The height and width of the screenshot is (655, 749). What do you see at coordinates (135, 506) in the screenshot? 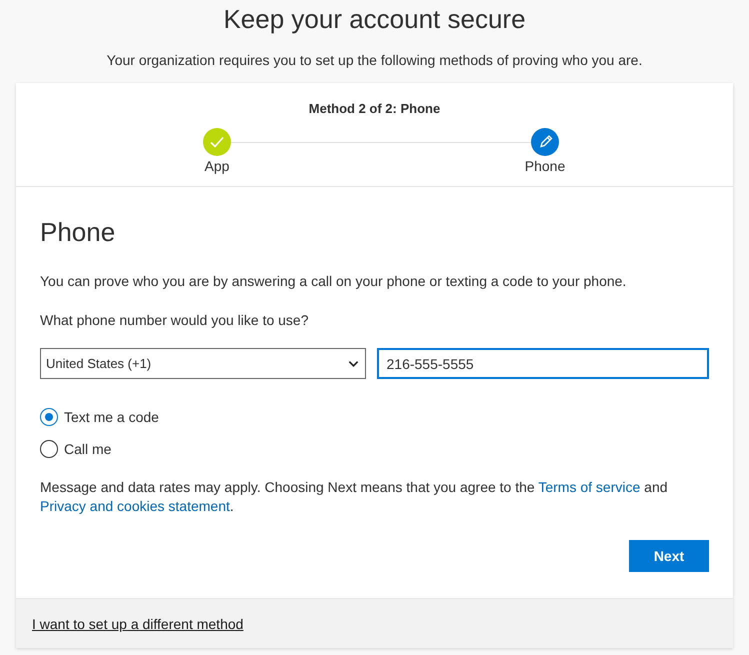
I see `privacy-link: Privacy and cookies statement` at bounding box center [135, 506].